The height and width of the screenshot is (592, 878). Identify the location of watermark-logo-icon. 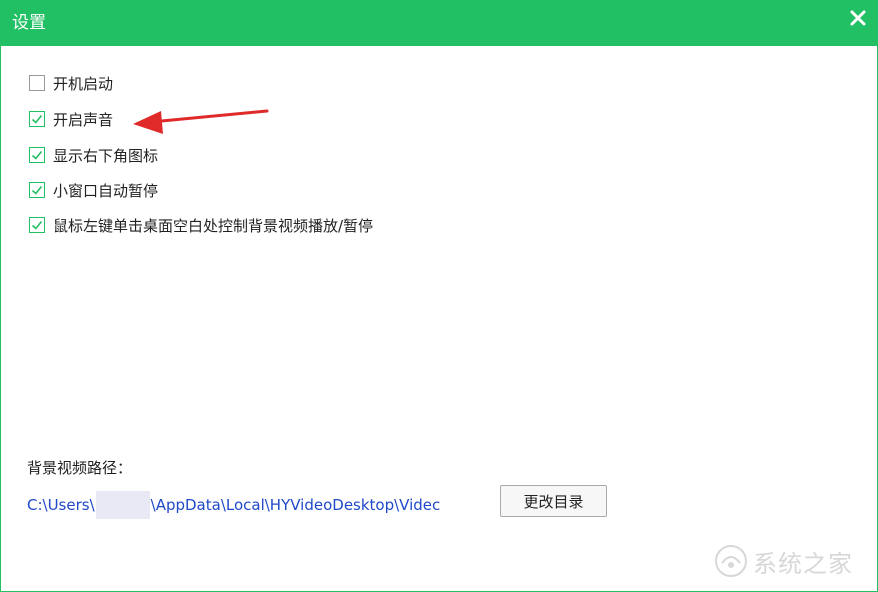
(731, 561).